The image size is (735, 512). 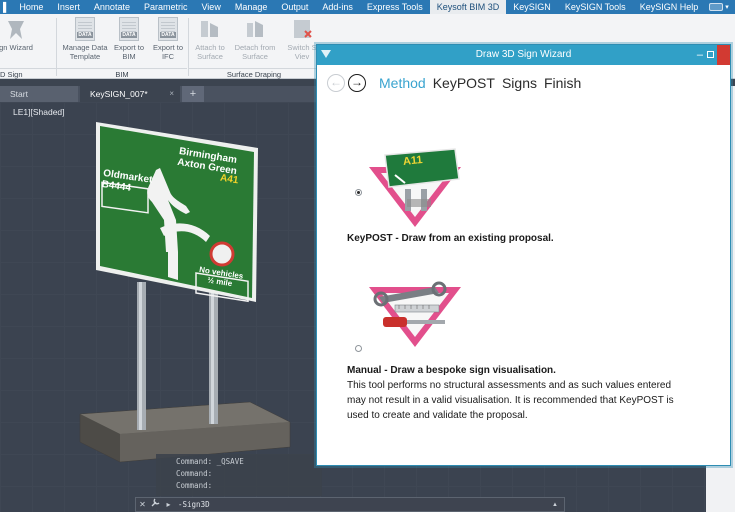 What do you see at coordinates (464, 83) in the screenshot?
I see `step-keypost: KeyPOST` at bounding box center [464, 83].